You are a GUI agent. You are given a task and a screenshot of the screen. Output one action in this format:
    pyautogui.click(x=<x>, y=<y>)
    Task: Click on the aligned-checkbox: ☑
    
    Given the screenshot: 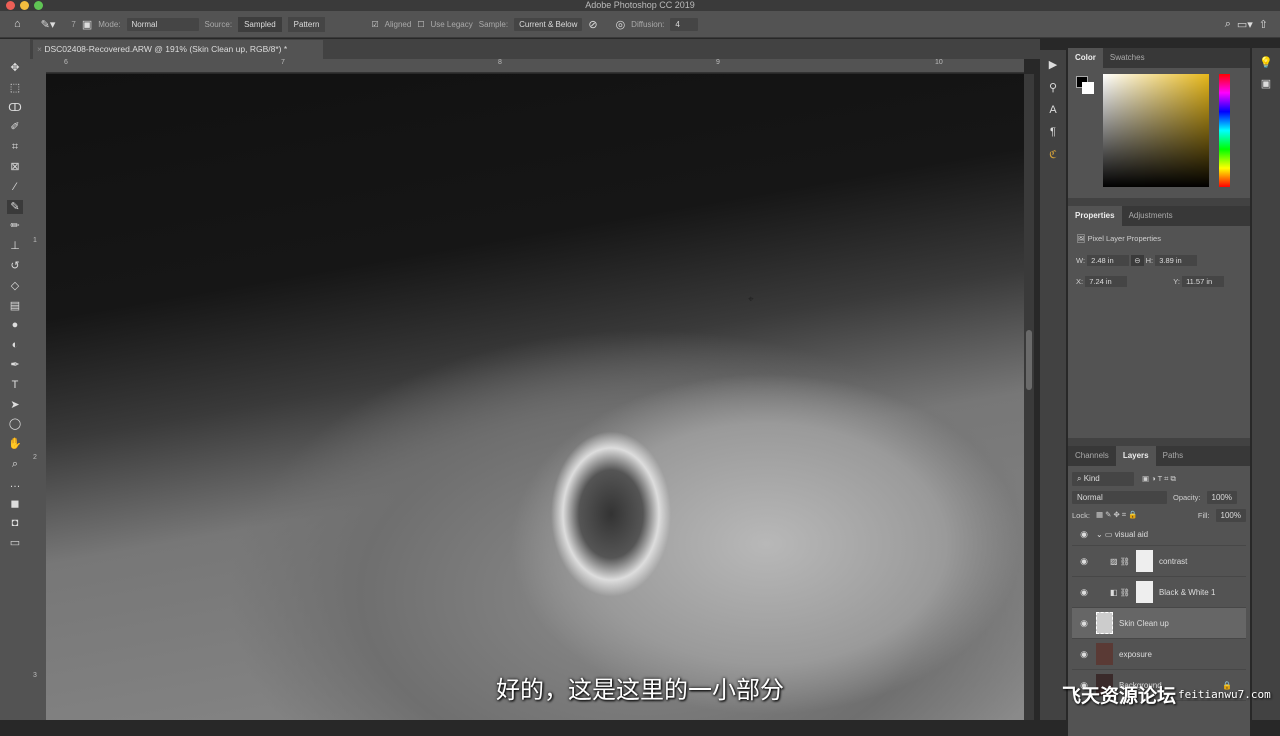 What is the action you would take?
    pyautogui.click(x=374, y=24)
    